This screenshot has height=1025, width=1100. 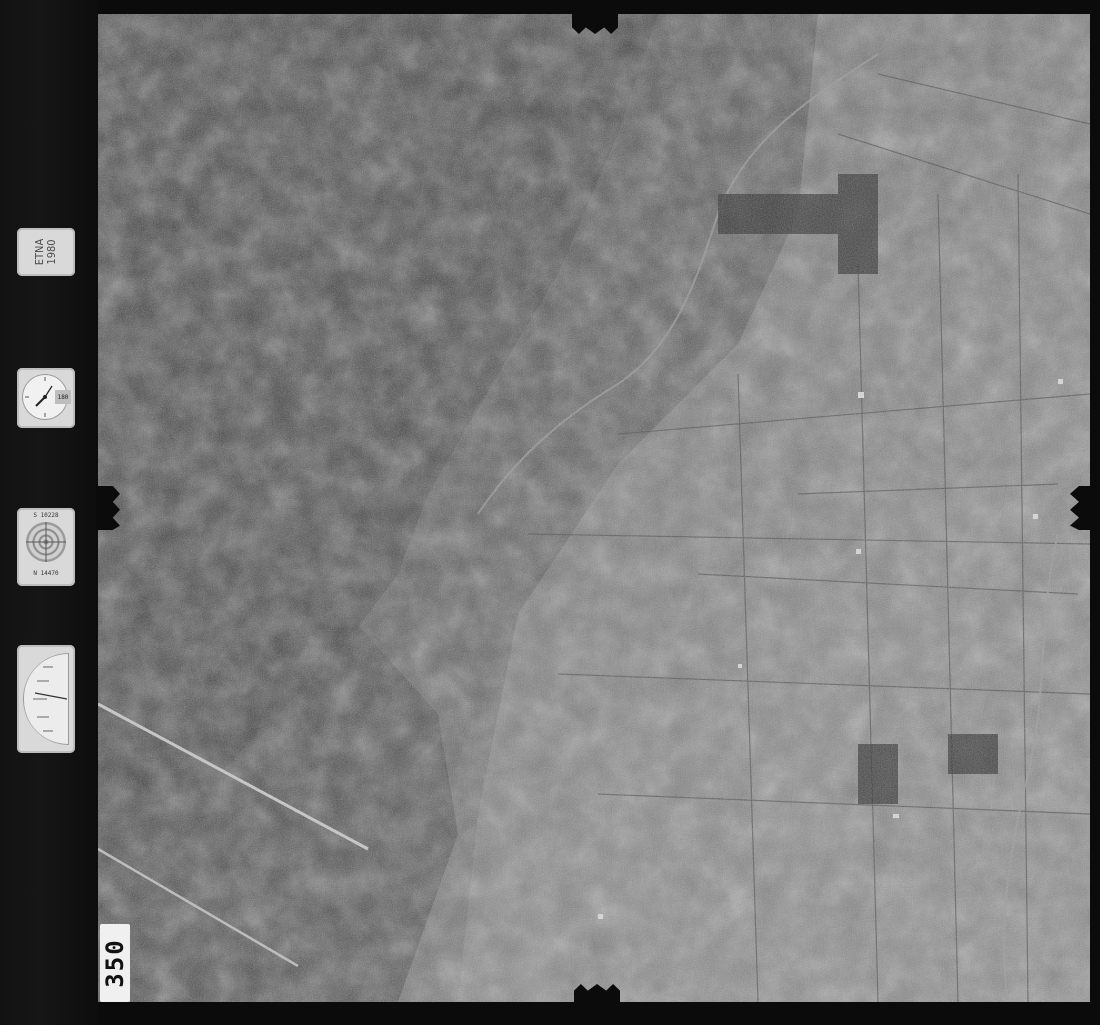 I want to click on compass-top-label: S 10228, so click(x=46, y=515).